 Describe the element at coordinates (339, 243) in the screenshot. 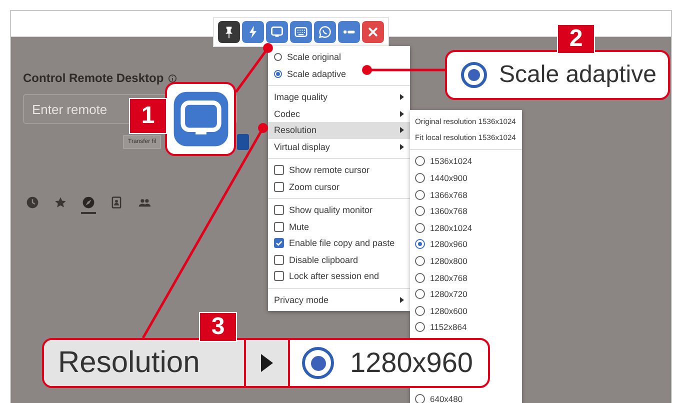

I see `menu-item: Enable file copy and paste` at that location.